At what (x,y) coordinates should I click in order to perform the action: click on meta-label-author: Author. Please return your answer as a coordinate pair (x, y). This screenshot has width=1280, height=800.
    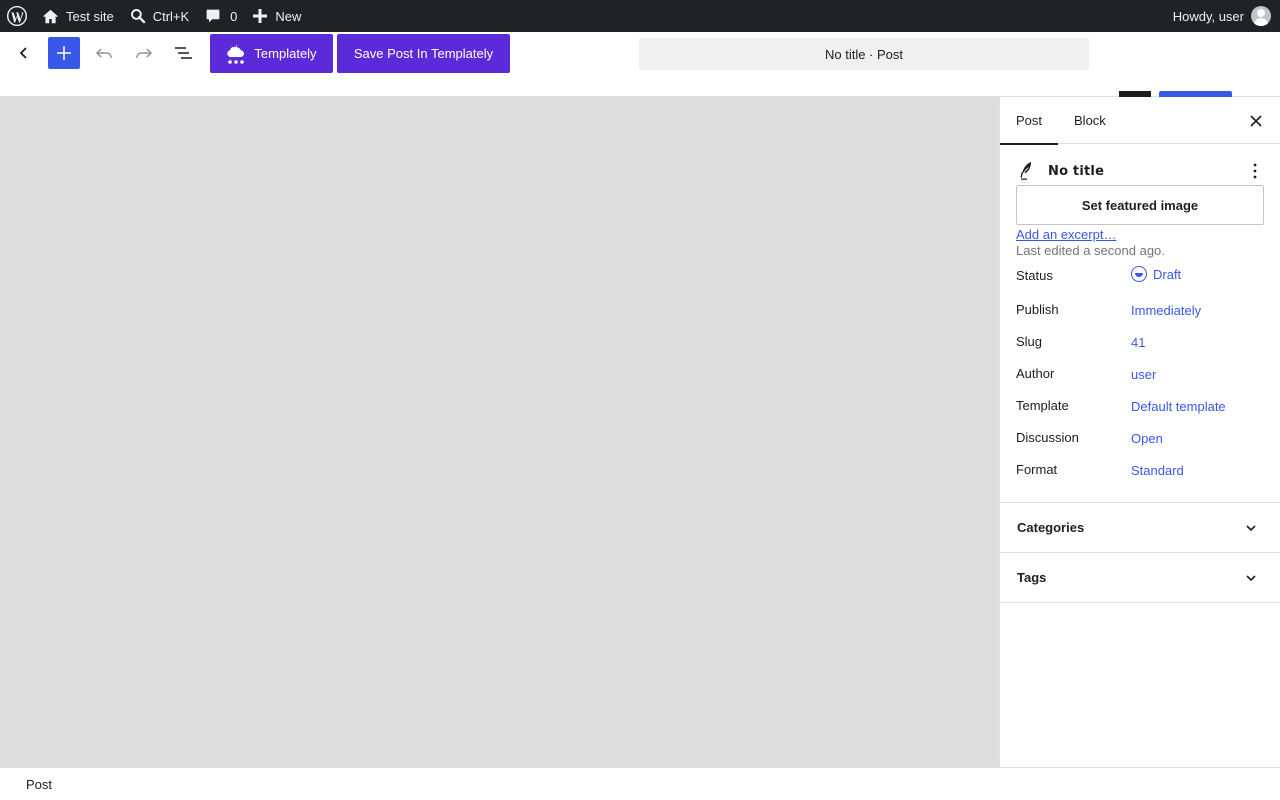
    Looking at the image, I should click on (1035, 373).